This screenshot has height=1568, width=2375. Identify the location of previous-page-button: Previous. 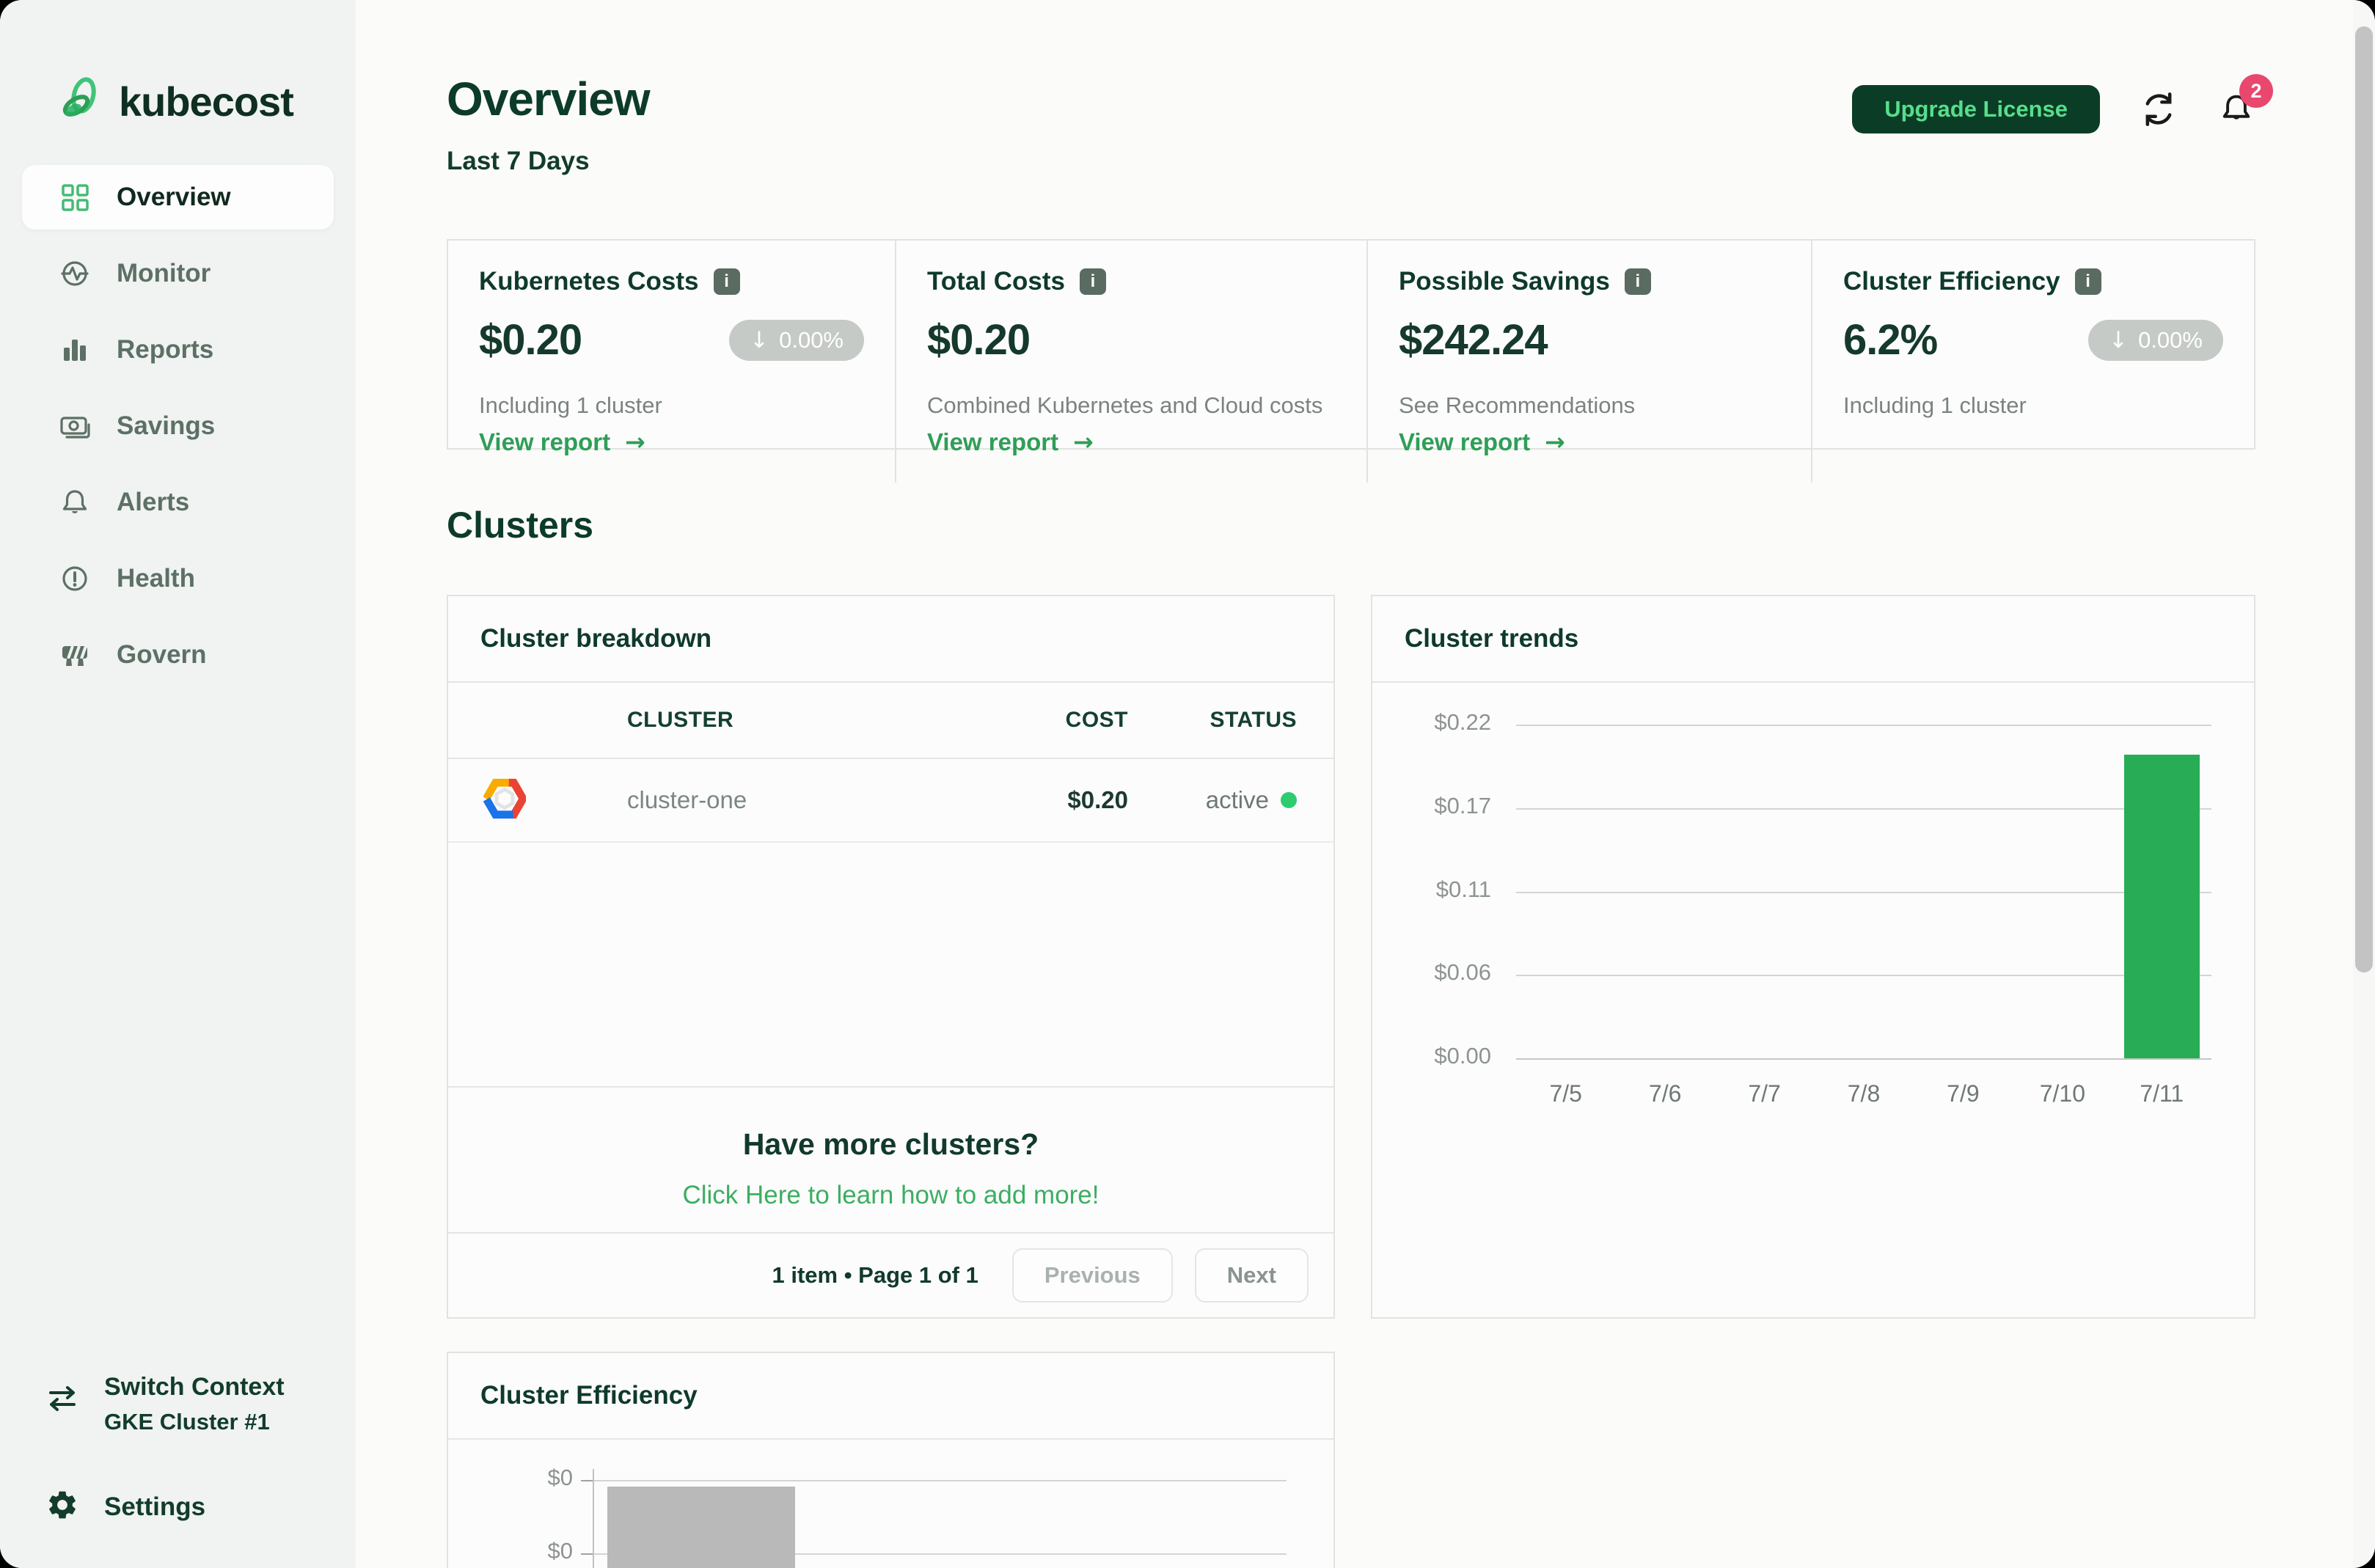
(1092, 1275).